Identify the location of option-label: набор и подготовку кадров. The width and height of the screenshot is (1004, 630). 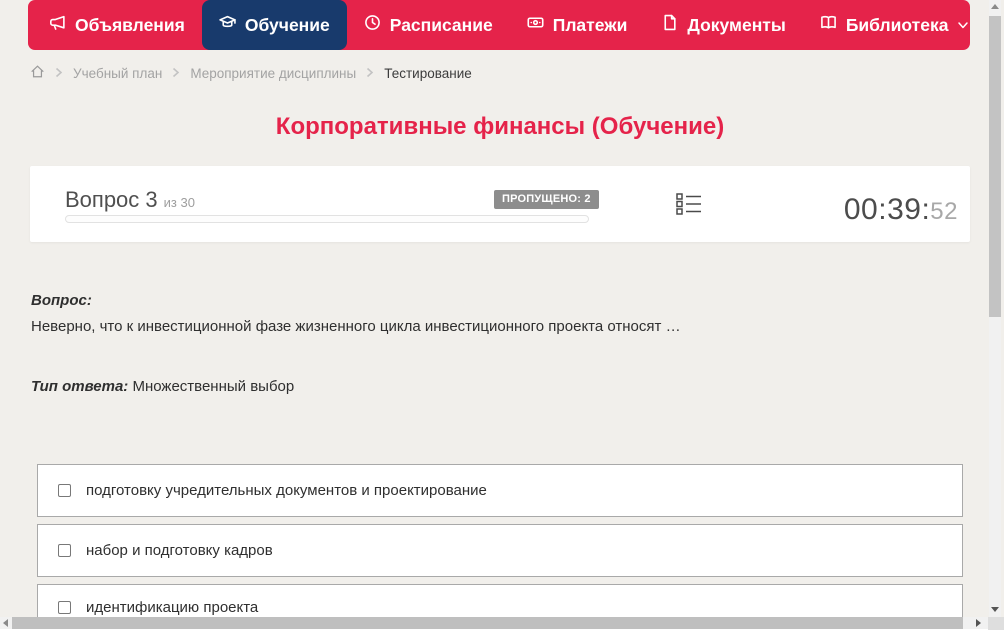
(179, 550).